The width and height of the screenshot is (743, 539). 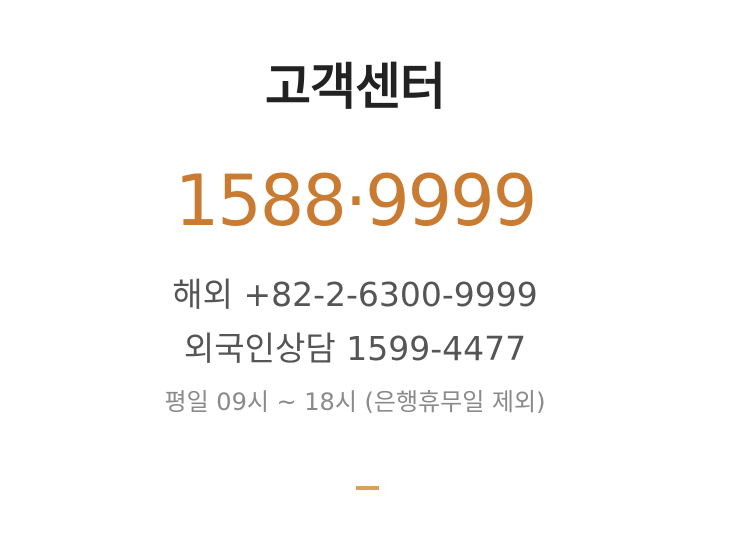 I want to click on page-title: 고객센터, so click(x=355, y=87).